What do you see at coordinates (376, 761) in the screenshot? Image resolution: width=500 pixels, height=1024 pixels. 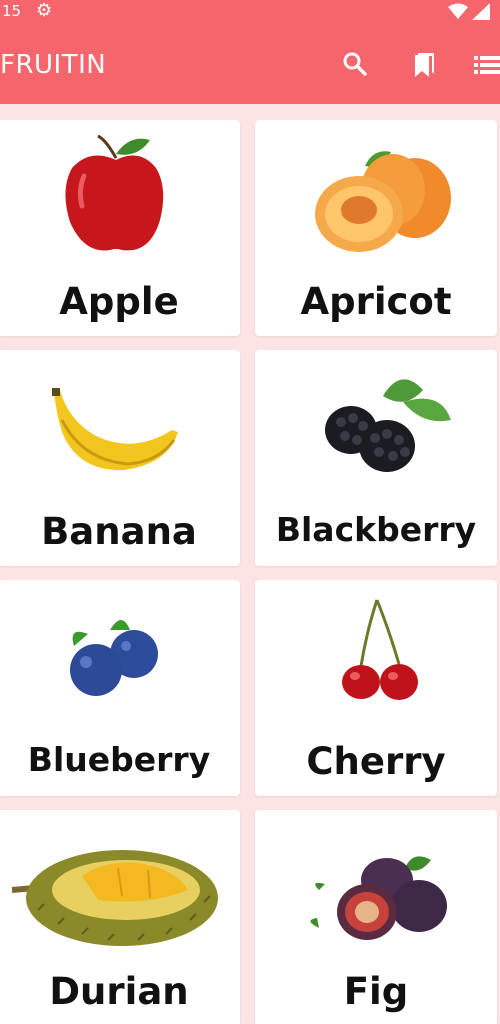 I see `fruit-name: Cherry` at bounding box center [376, 761].